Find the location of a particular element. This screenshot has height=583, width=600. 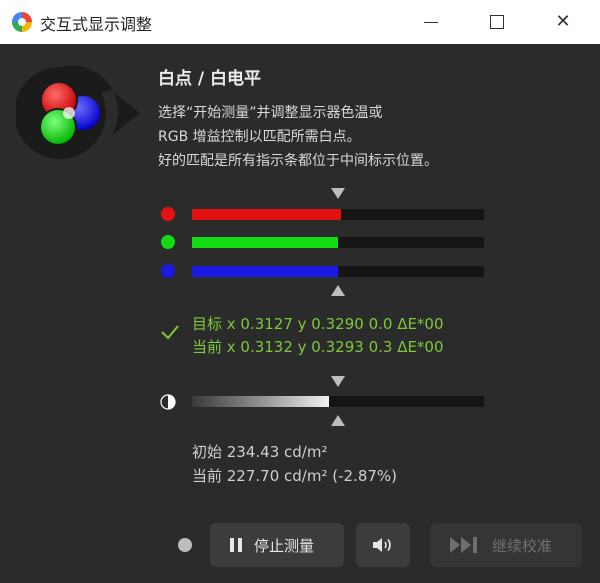

maximize-icon is located at coordinates (497, 22).